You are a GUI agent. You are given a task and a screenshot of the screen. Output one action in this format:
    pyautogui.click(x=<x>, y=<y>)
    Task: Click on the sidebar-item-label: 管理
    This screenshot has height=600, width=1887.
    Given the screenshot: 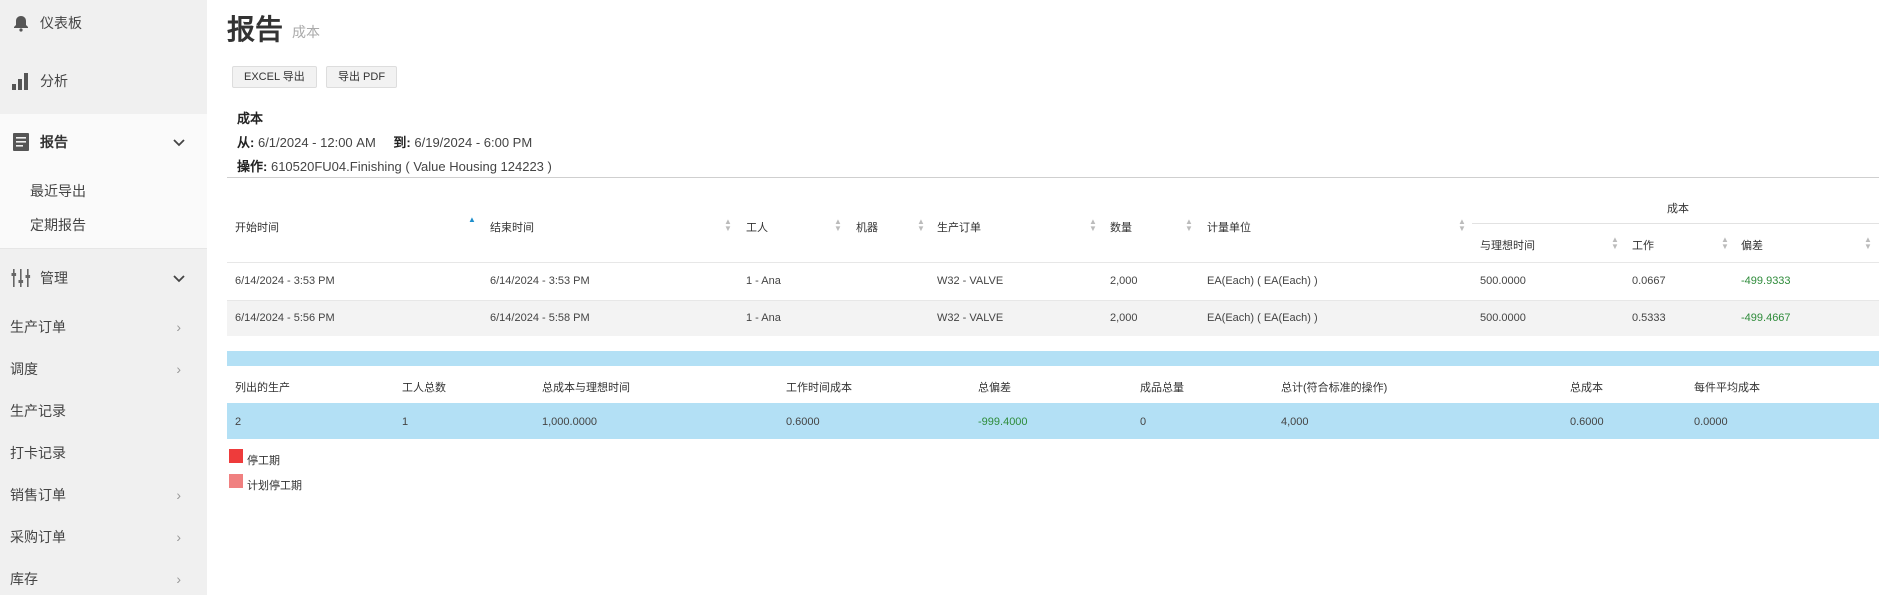 What is the action you would take?
    pyautogui.click(x=54, y=277)
    